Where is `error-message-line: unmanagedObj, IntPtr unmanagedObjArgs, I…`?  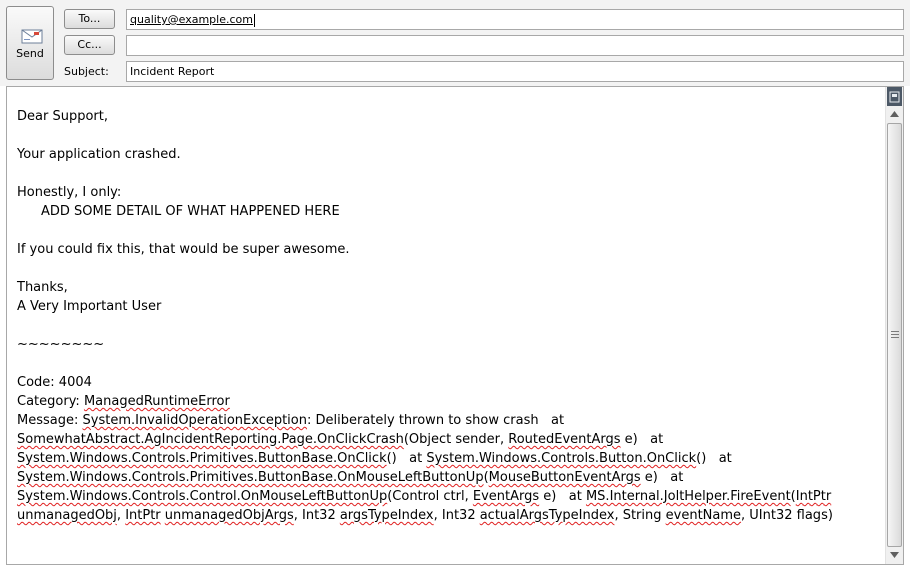
error-message-line: unmanagedObj, IntPtr unmanagedObjArgs, I… is located at coordinates (447, 515).